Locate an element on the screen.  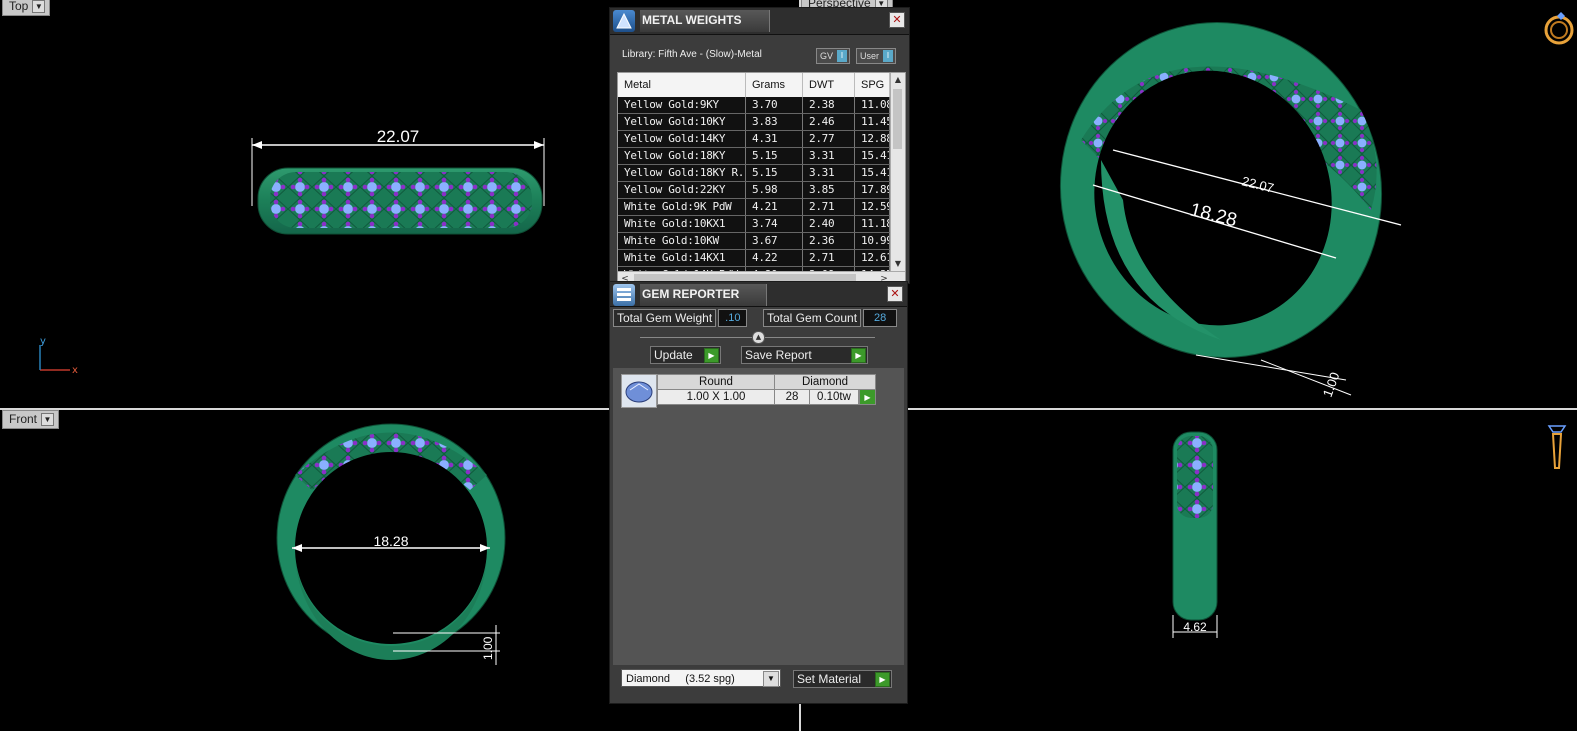
chevron-down-icon: ▼ is located at coordinates (771, 679).